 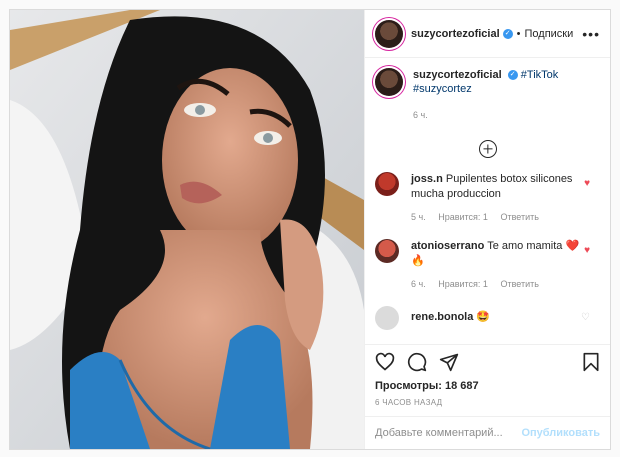 I want to click on following-button: Подписки, so click(x=549, y=34).